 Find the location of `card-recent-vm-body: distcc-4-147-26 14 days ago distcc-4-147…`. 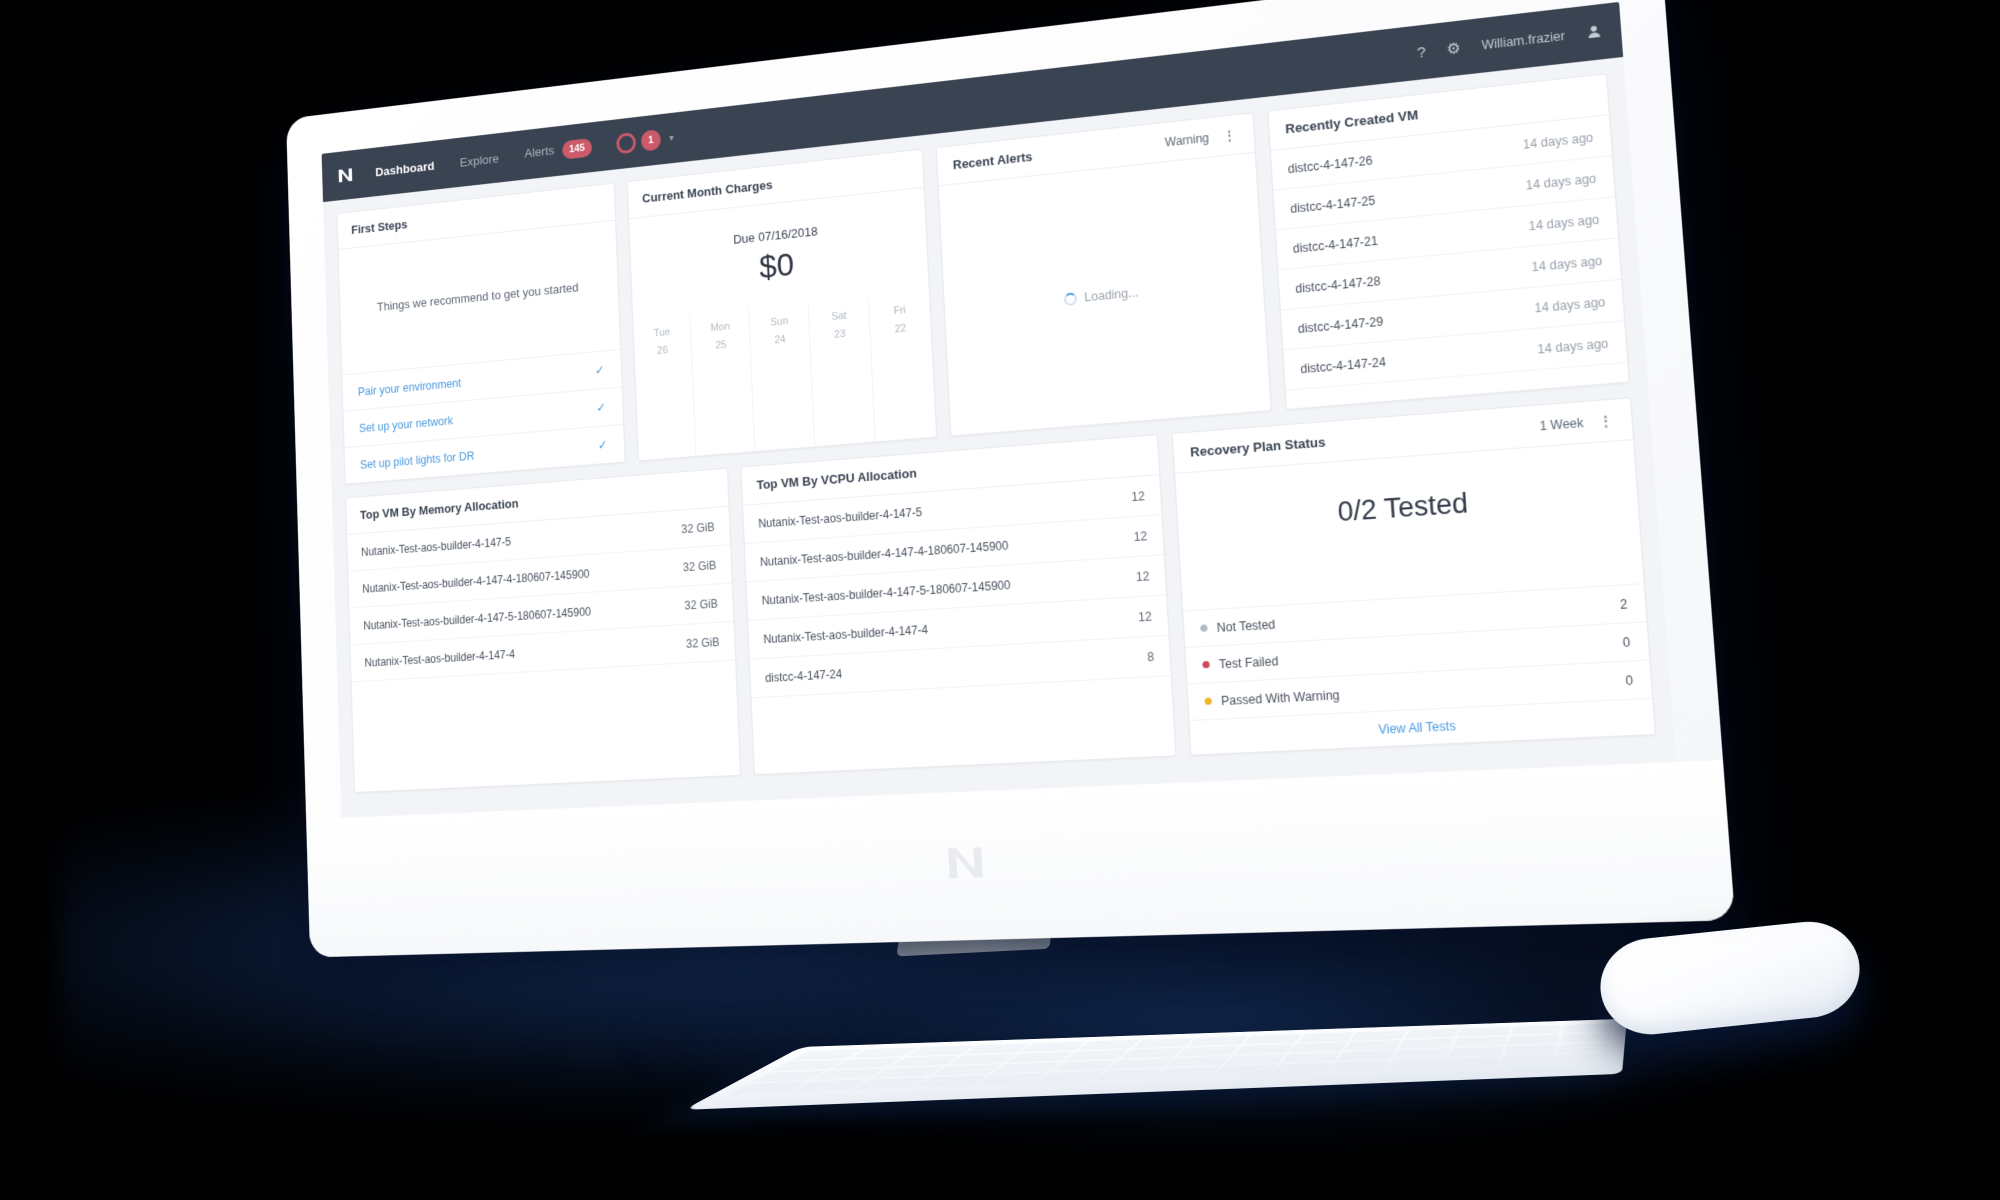

card-recent-vm-body: distcc-4-147-26 14 days ago distcc-4-147… is located at coordinates (1449, 262).